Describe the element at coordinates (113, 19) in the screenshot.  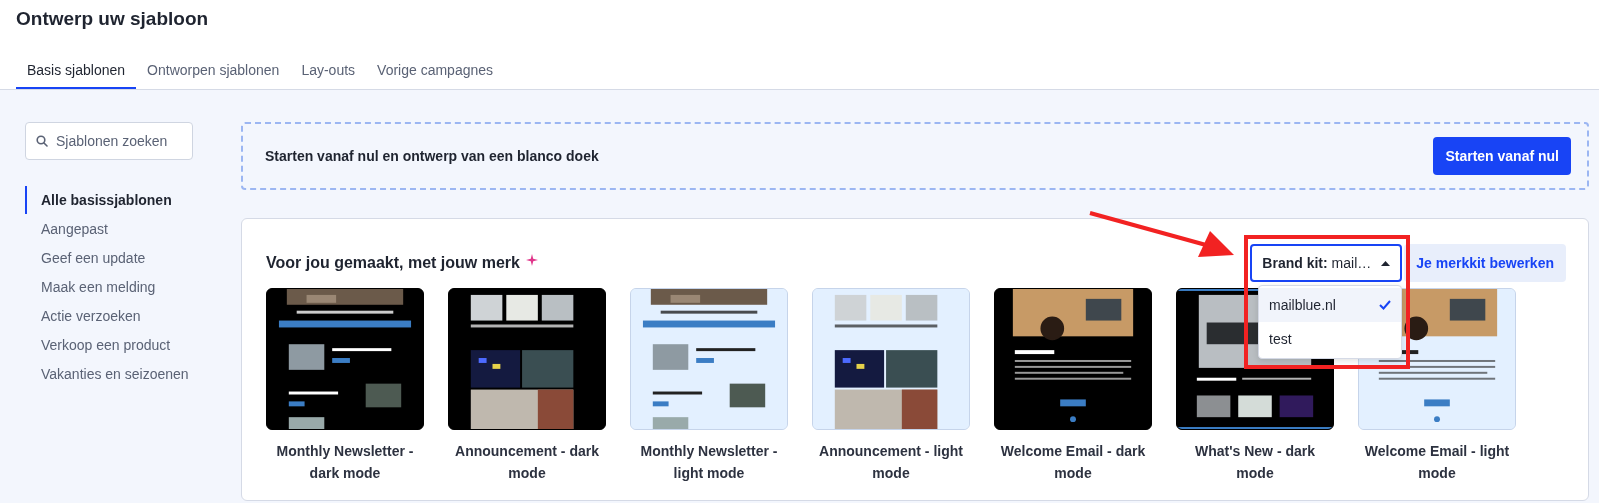
I see `page-title: Ontwerp uw sjabloon` at that location.